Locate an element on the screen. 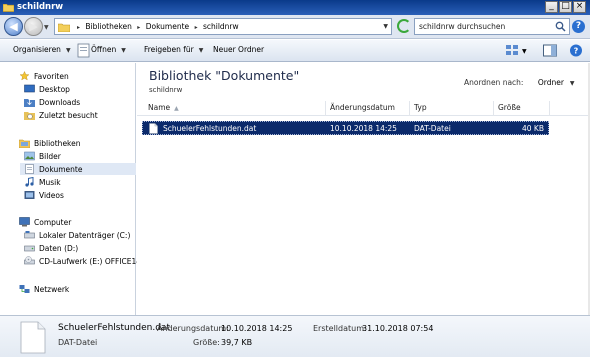 Image resolution: width=590 pixels, height=357 pixels. organize-button: Organisieren ▼ is located at coordinates (42, 49).